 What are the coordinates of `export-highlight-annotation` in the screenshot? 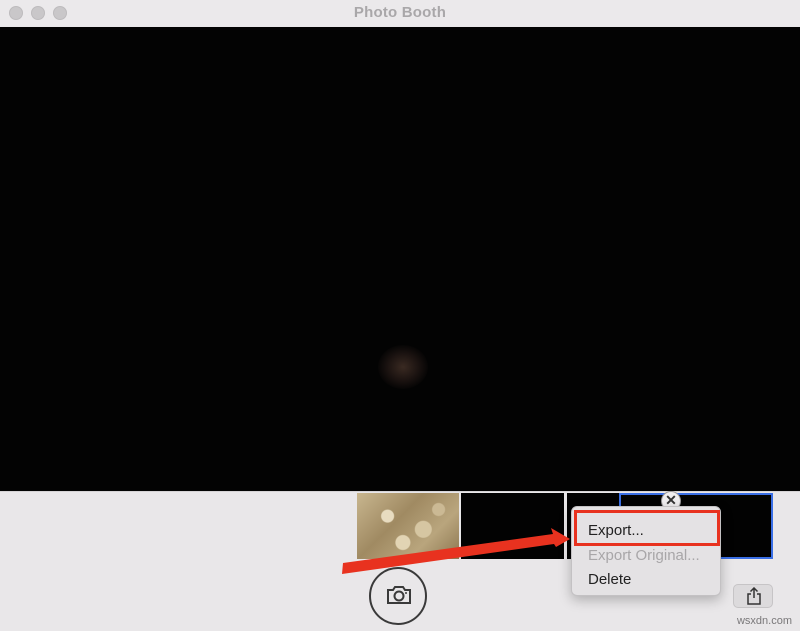 It's located at (647, 528).